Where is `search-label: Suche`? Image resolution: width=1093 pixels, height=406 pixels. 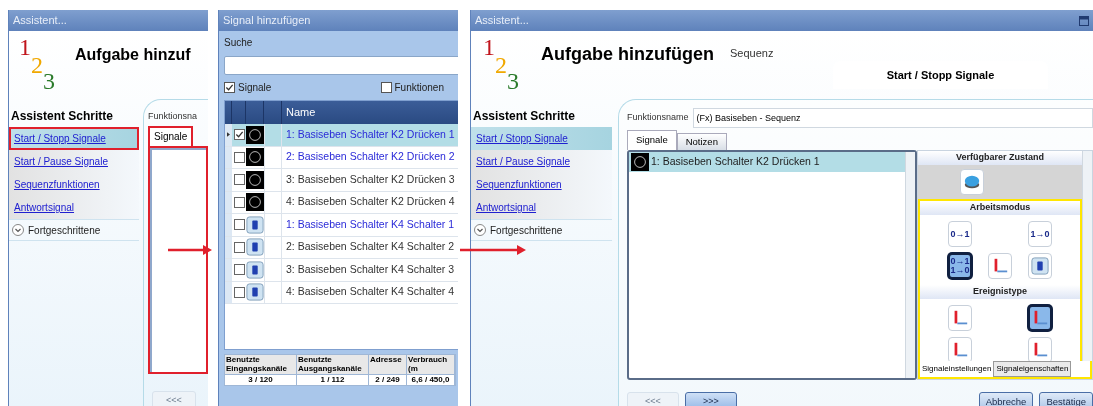
search-label: Suche is located at coordinates (239, 43).